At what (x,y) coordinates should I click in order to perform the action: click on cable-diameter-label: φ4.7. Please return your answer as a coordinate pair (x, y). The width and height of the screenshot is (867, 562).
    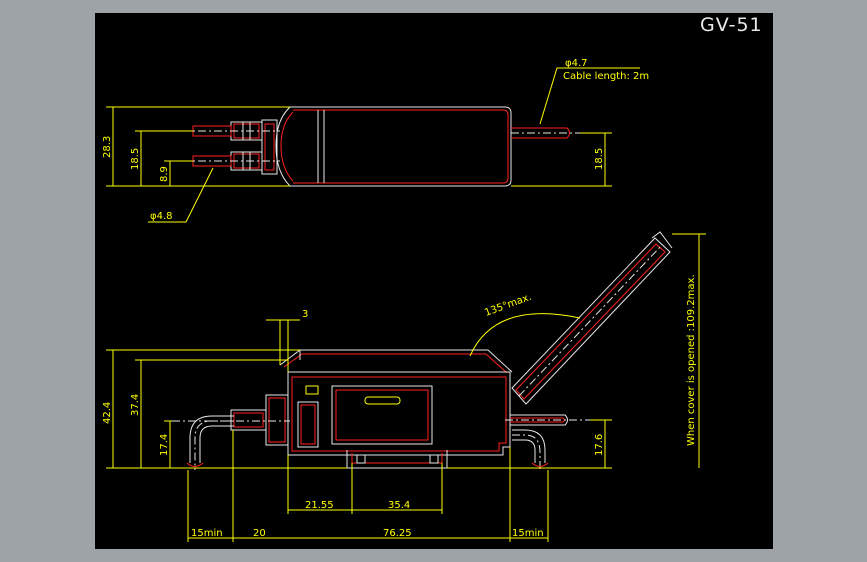
    Looking at the image, I should click on (576, 63).